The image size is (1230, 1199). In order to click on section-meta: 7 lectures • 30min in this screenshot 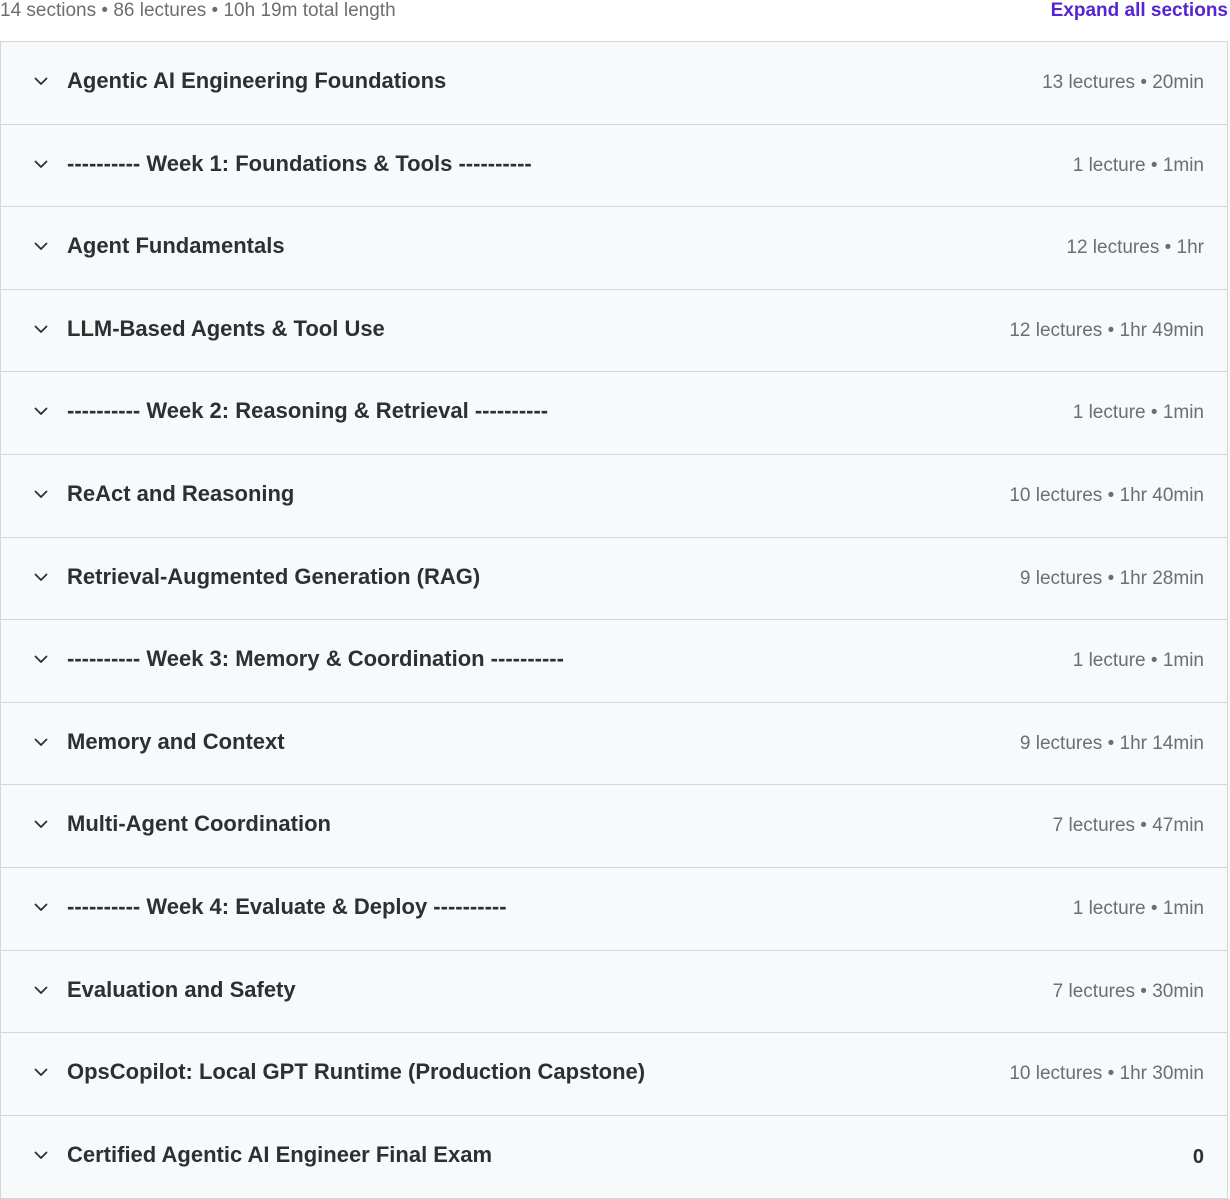, I will do `click(1128, 991)`.